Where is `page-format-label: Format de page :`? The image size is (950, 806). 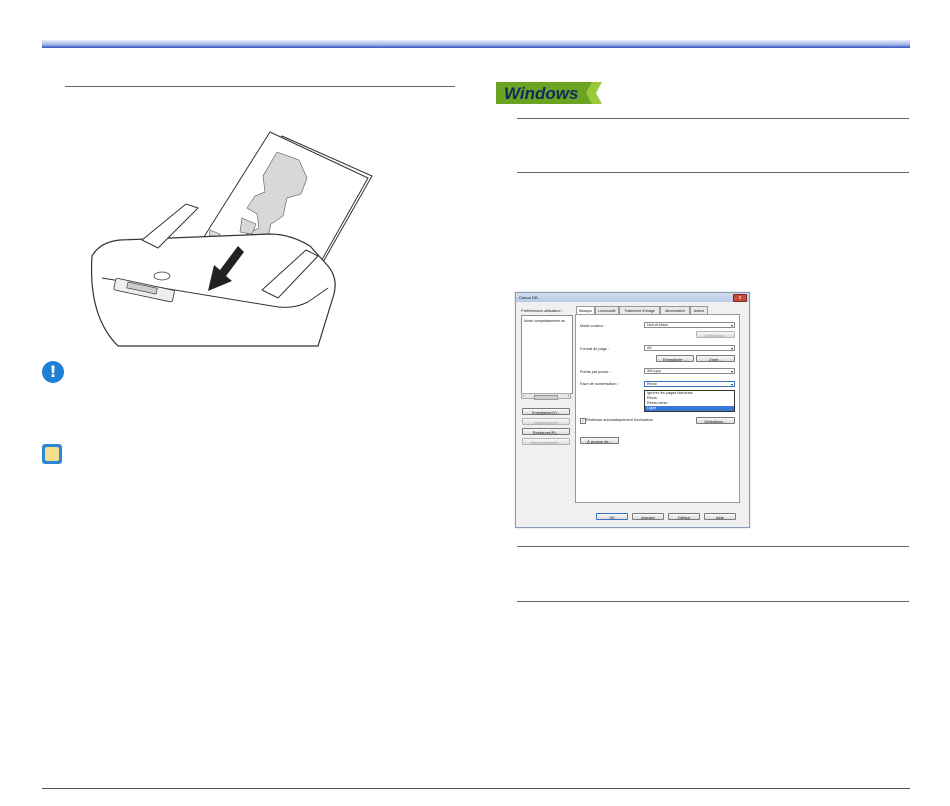 page-format-label: Format de page : is located at coordinates (594, 349).